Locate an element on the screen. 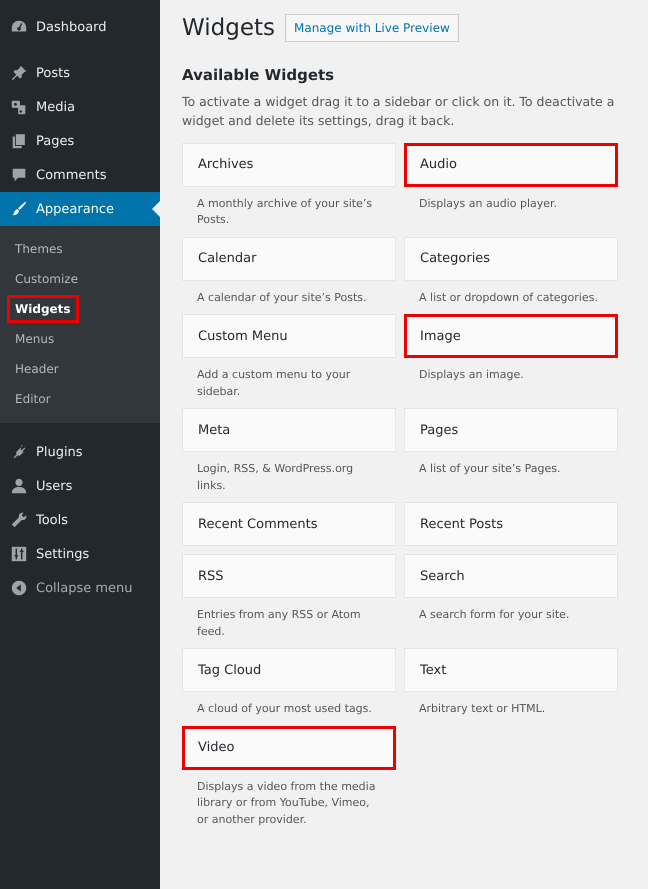 The image size is (648, 889). widget-description: Displays an image. is located at coordinates (471, 375).